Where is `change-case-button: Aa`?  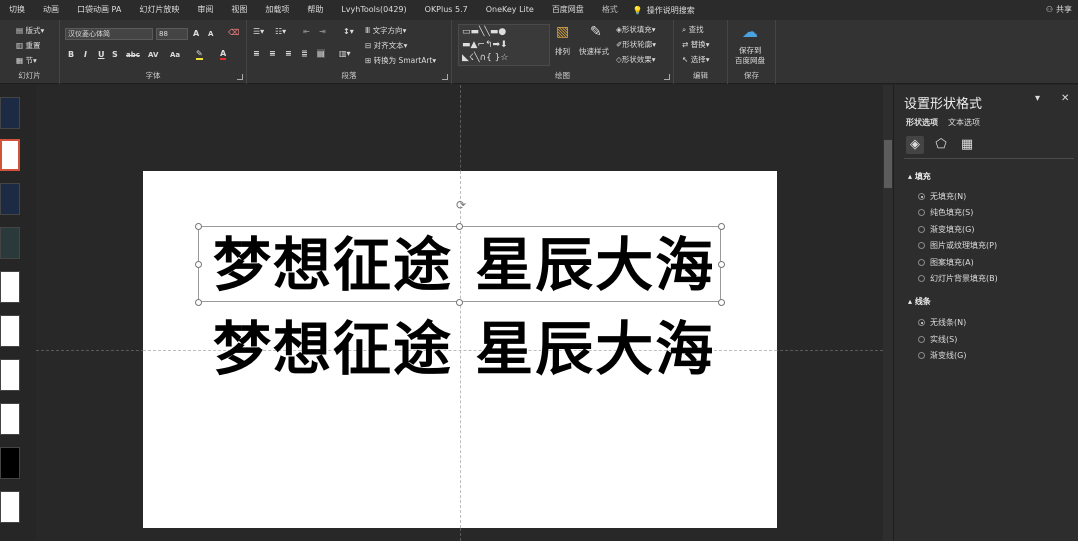 change-case-button: Aa is located at coordinates (175, 55).